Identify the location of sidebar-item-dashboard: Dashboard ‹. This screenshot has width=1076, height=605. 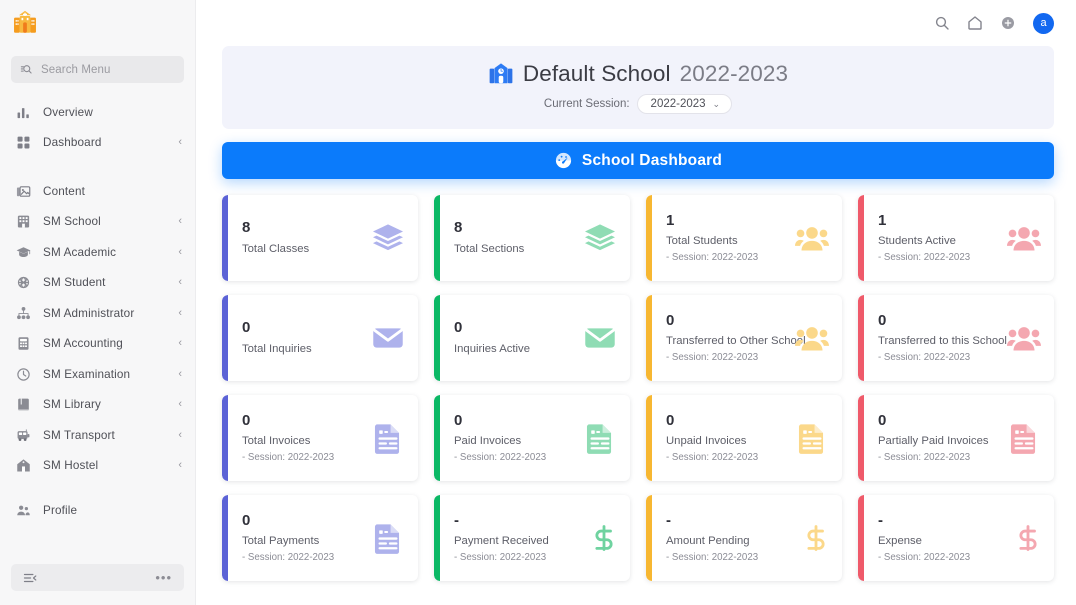
(97, 143).